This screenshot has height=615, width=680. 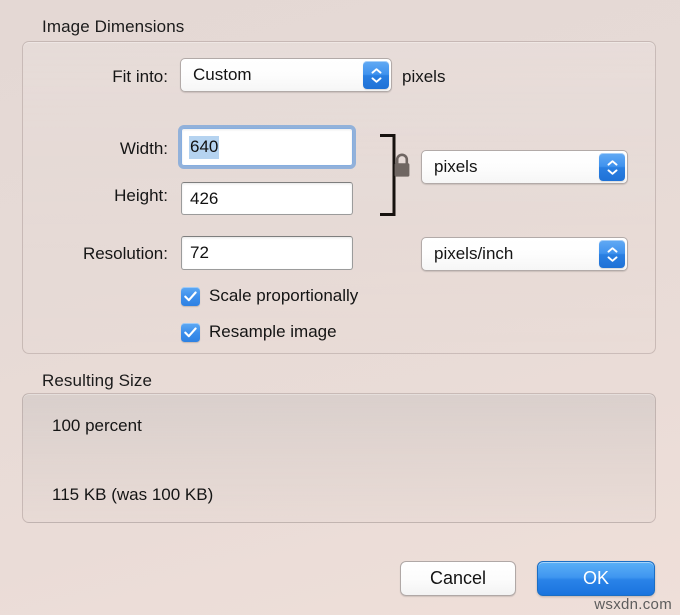 What do you see at coordinates (133, 494) in the screenshot?
I see `resulting-size-filesize: 115 KB (was 100 KB)` at bounding box center [133, 494].